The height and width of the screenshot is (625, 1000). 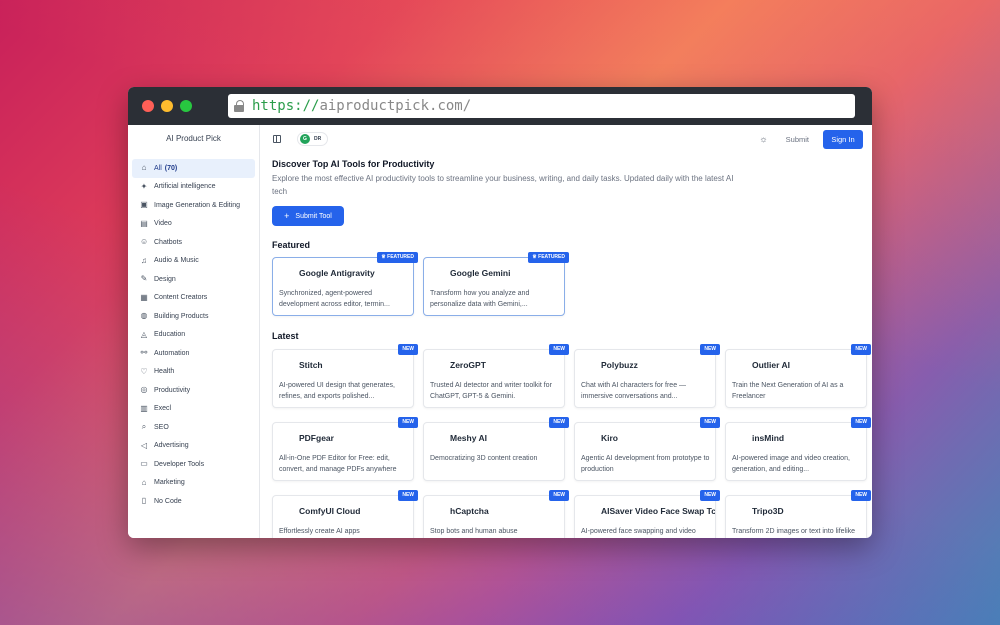 What do you see at coordinates (185, 187) in the screenshot?
I see `sidebar-item-label: Artificial intelligence` at bounding box center [185, 187].